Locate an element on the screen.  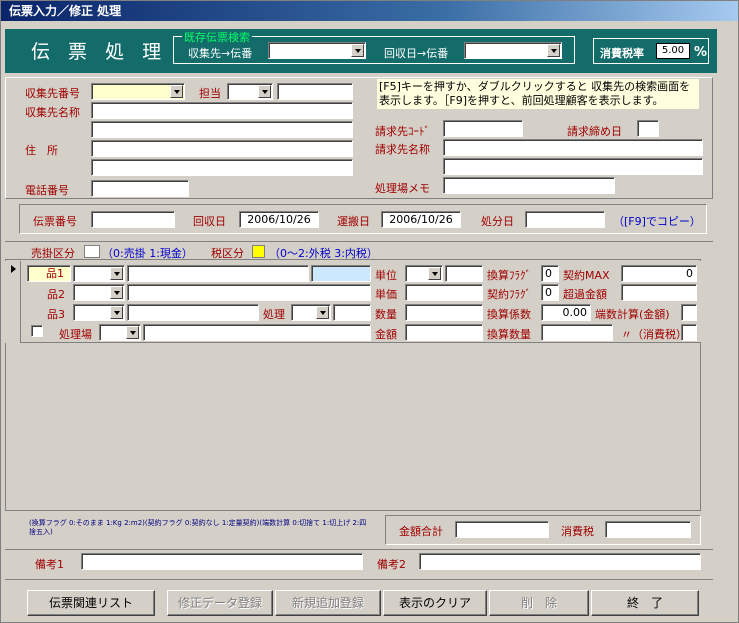
remark1-field is located at coordinates (222, 561).